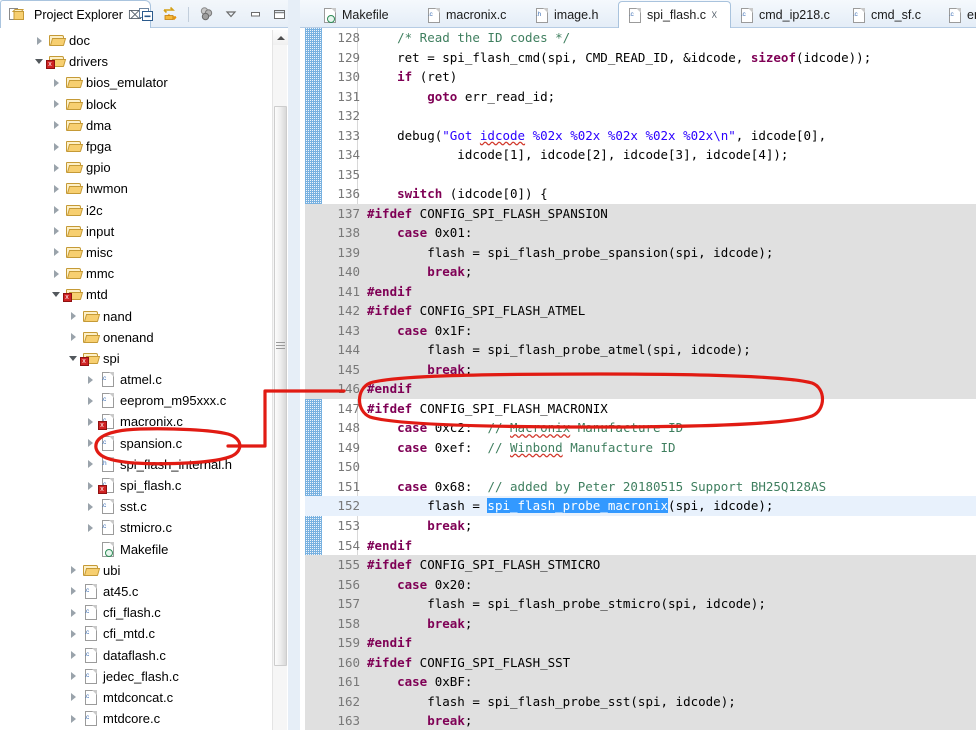 The height and width of the screenshot is (730, 976). Describe the element at coordinates (136, 485) in the screenshot. I see `tree-item: .cx spi_flash.c` at that location.